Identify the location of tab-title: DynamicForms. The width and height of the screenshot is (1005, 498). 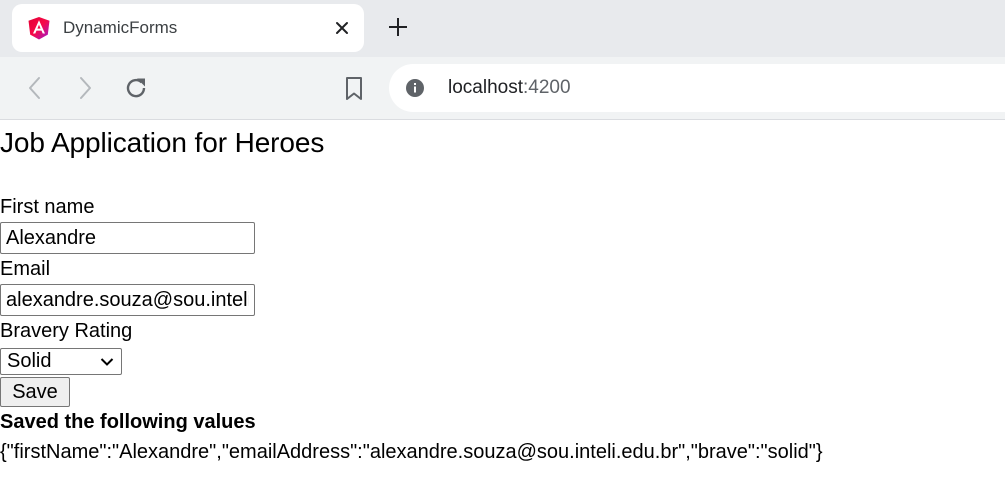
(120, 27).